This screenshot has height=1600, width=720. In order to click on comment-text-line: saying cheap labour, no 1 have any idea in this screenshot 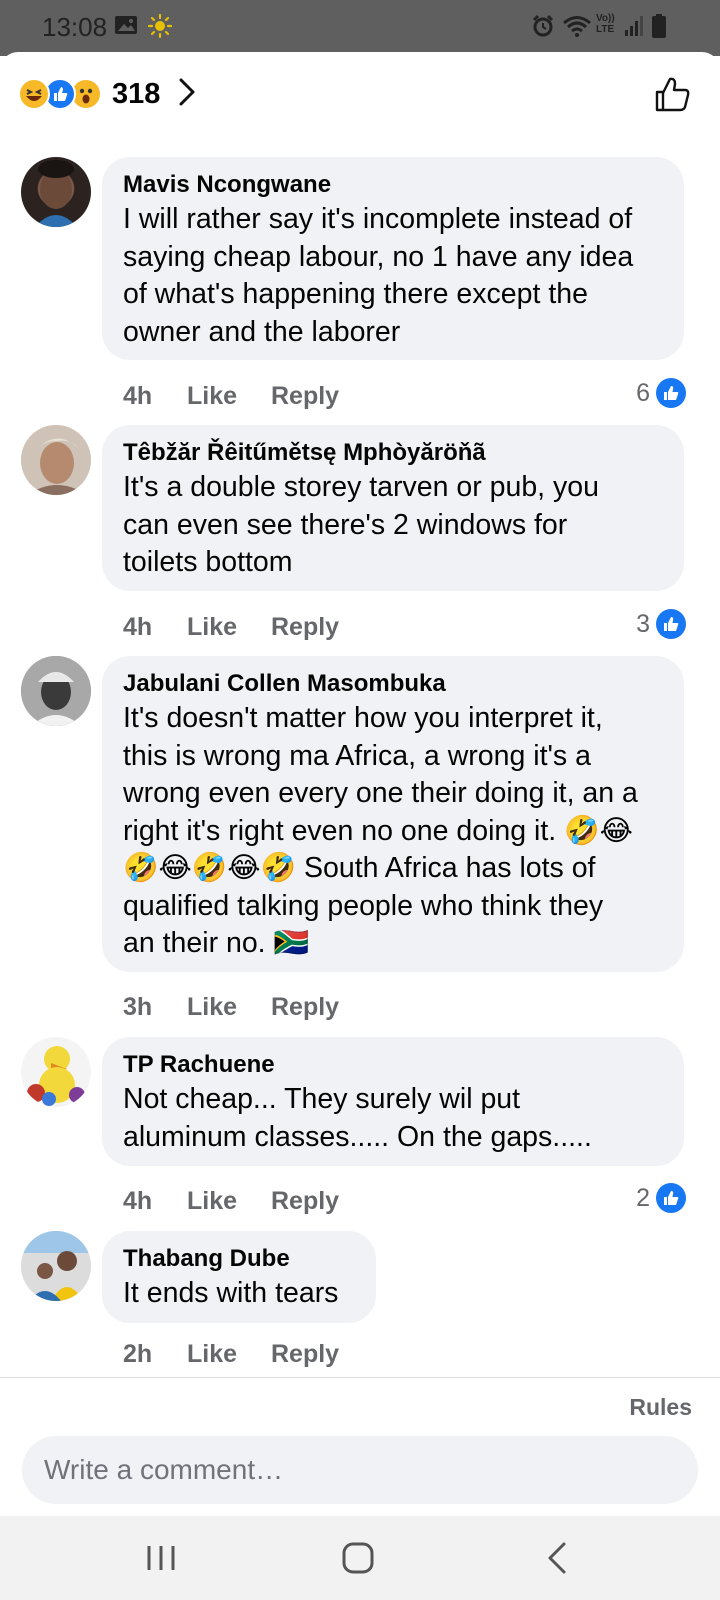, I will do `click(378, 256)`.